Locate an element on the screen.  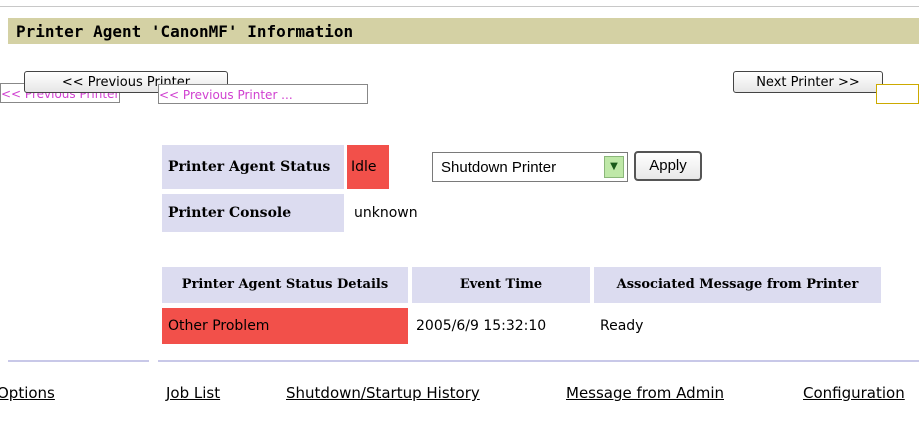
details-time-cell: 2005/6/9 15:32:10 is located at coordinates (481, 326).